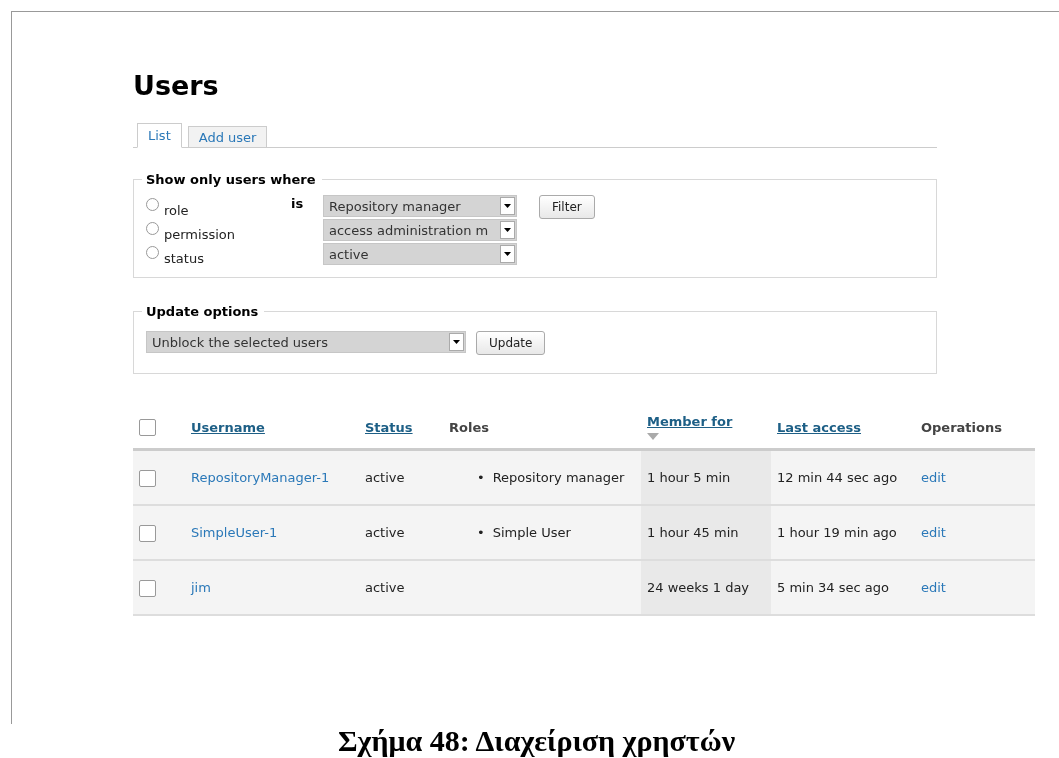  Describe the element at coordinates (201, 587) in the screenshot. I see `account-link: jim` at that location.